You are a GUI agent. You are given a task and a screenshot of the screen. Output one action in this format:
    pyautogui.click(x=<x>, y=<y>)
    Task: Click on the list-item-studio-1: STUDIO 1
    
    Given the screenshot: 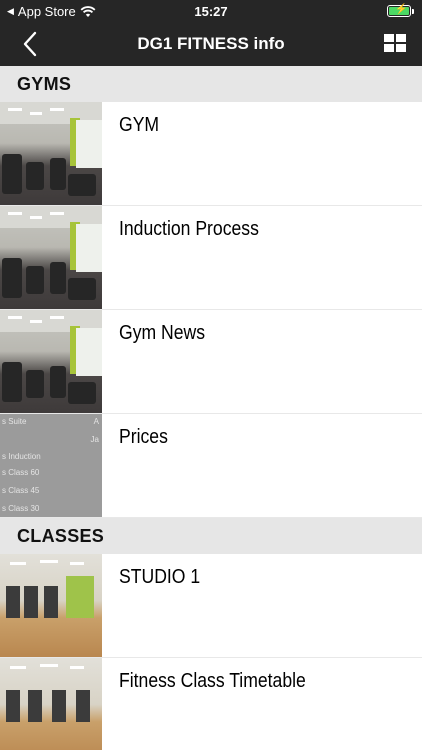 What is the action you would take?
    pyautogui.click(x=211, y=606)
    